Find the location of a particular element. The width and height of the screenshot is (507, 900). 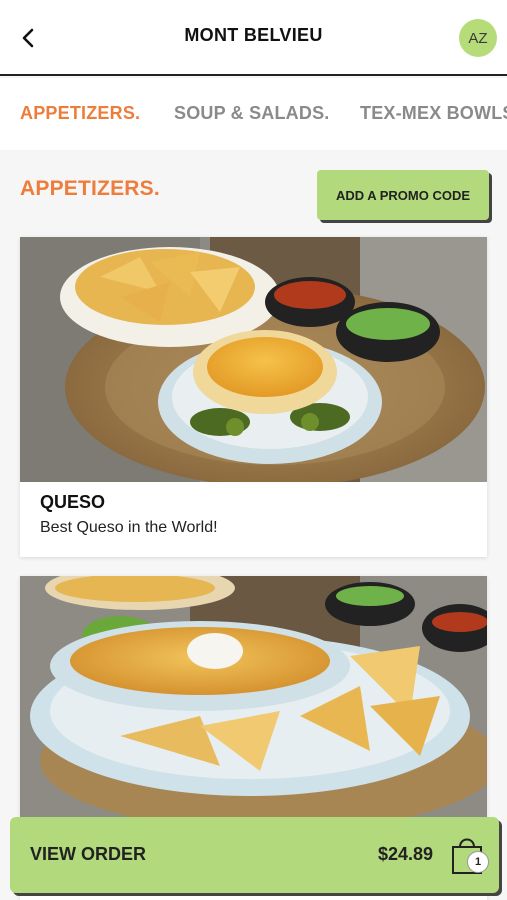

avatar: AZ is located at coordinates (478, 38).